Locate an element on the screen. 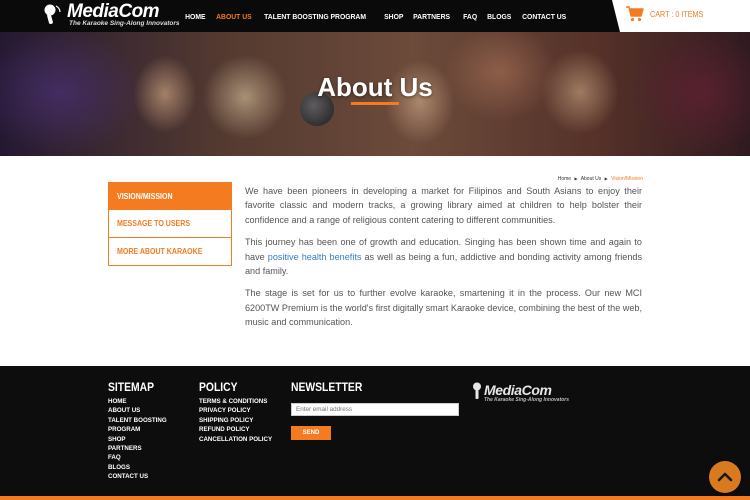 The width and height of the screenshot is (750, 500). footer-accent-line is located at coordinates (375, 498).